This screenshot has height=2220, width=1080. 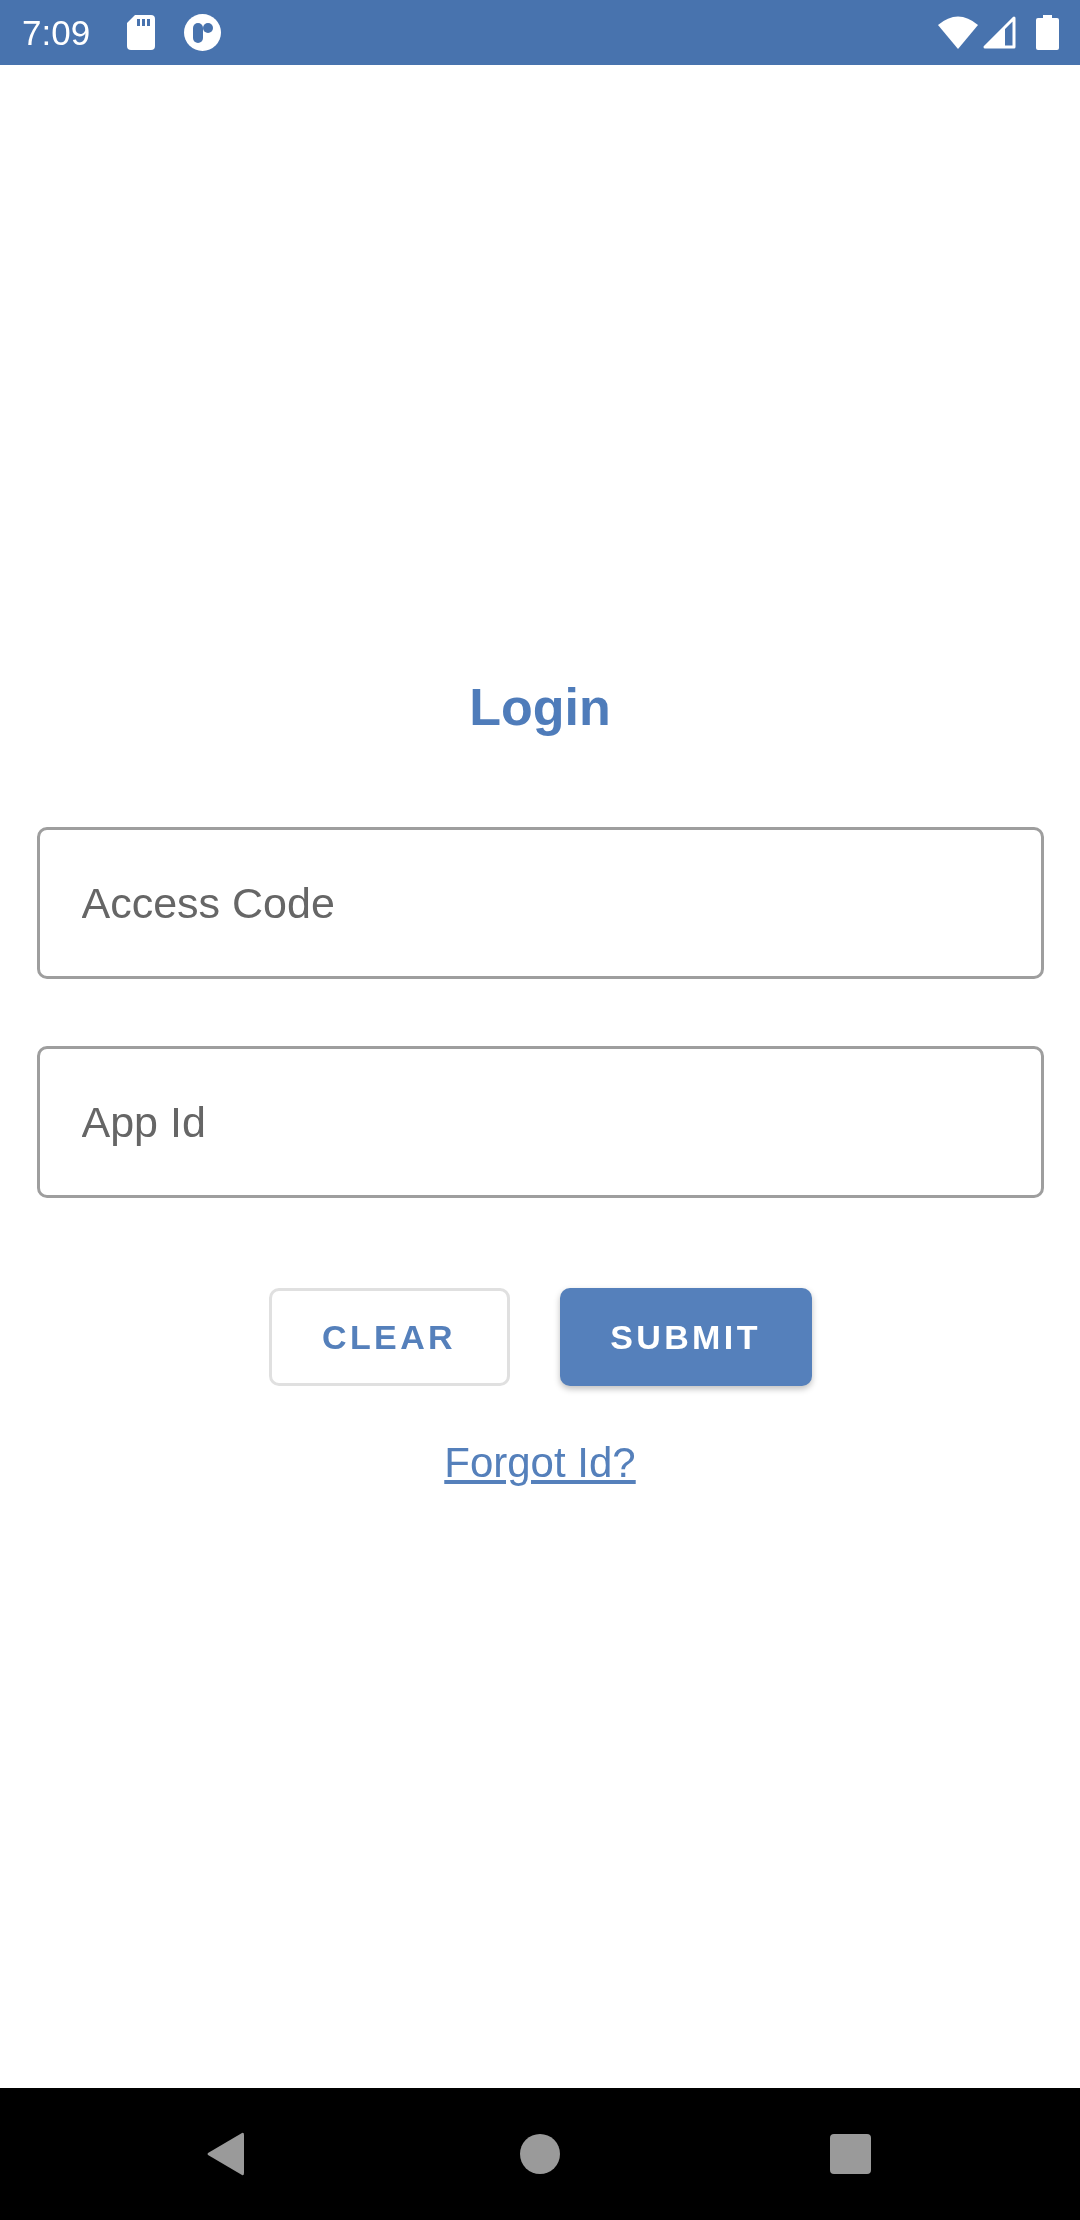 I want to click on submit-button: SUBMIT, so click(x=685, y=1337).